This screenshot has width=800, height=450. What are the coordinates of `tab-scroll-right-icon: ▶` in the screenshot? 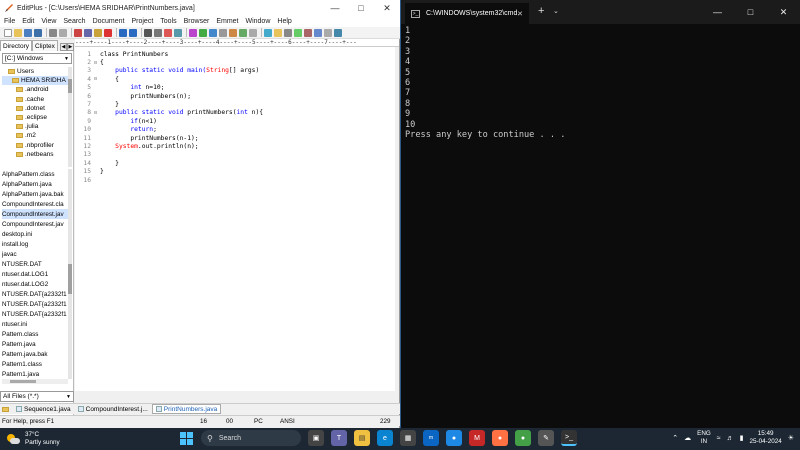 It's located at (70, 47).